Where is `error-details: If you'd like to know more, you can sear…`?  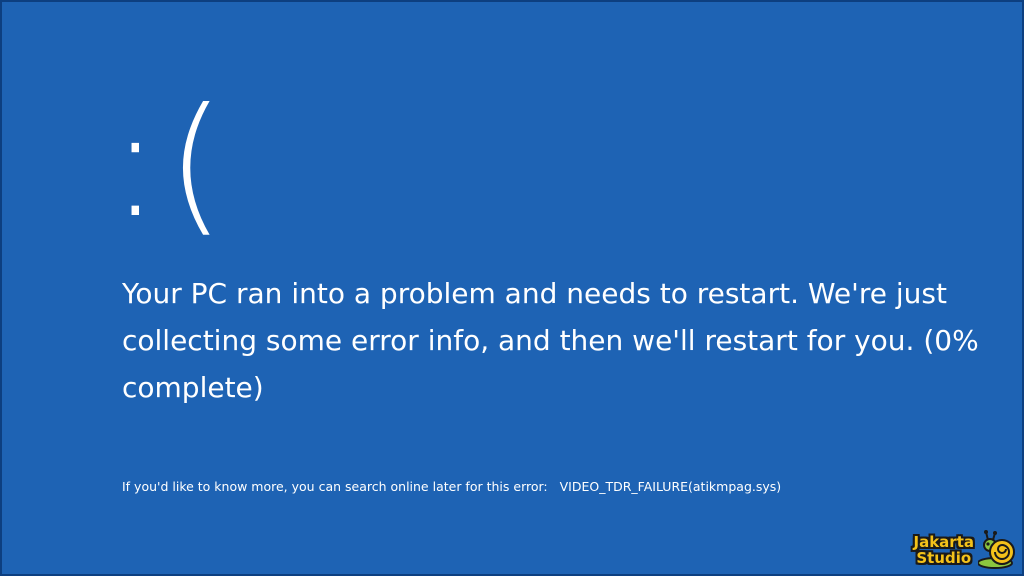 error-details: If you'd like to know more, you can sear… is located at coordinates (451, 487).